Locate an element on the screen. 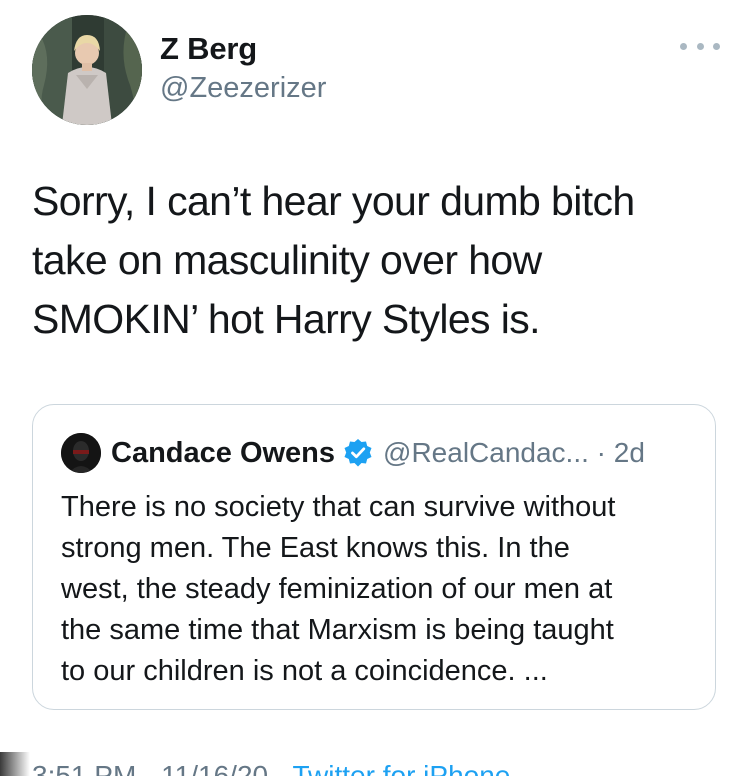  tweet-text-line: SMOKIN’ hot Harry Styles is. is located at coordinates (286, 319).